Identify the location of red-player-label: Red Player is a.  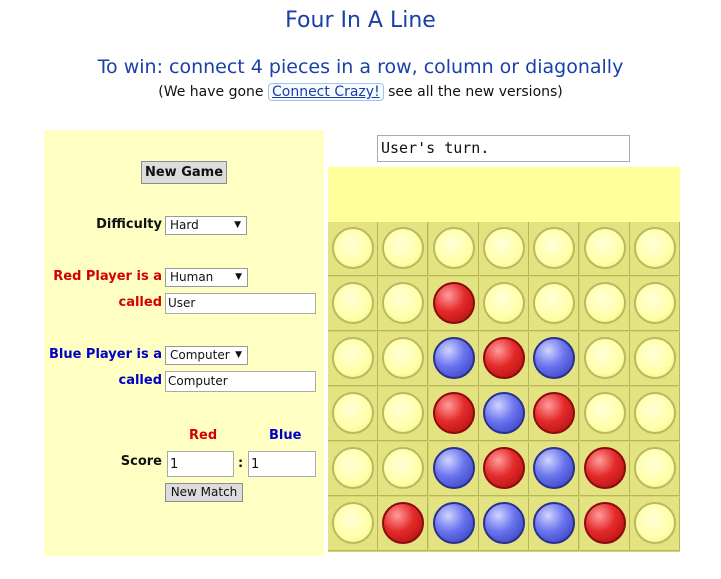
(107, 276).